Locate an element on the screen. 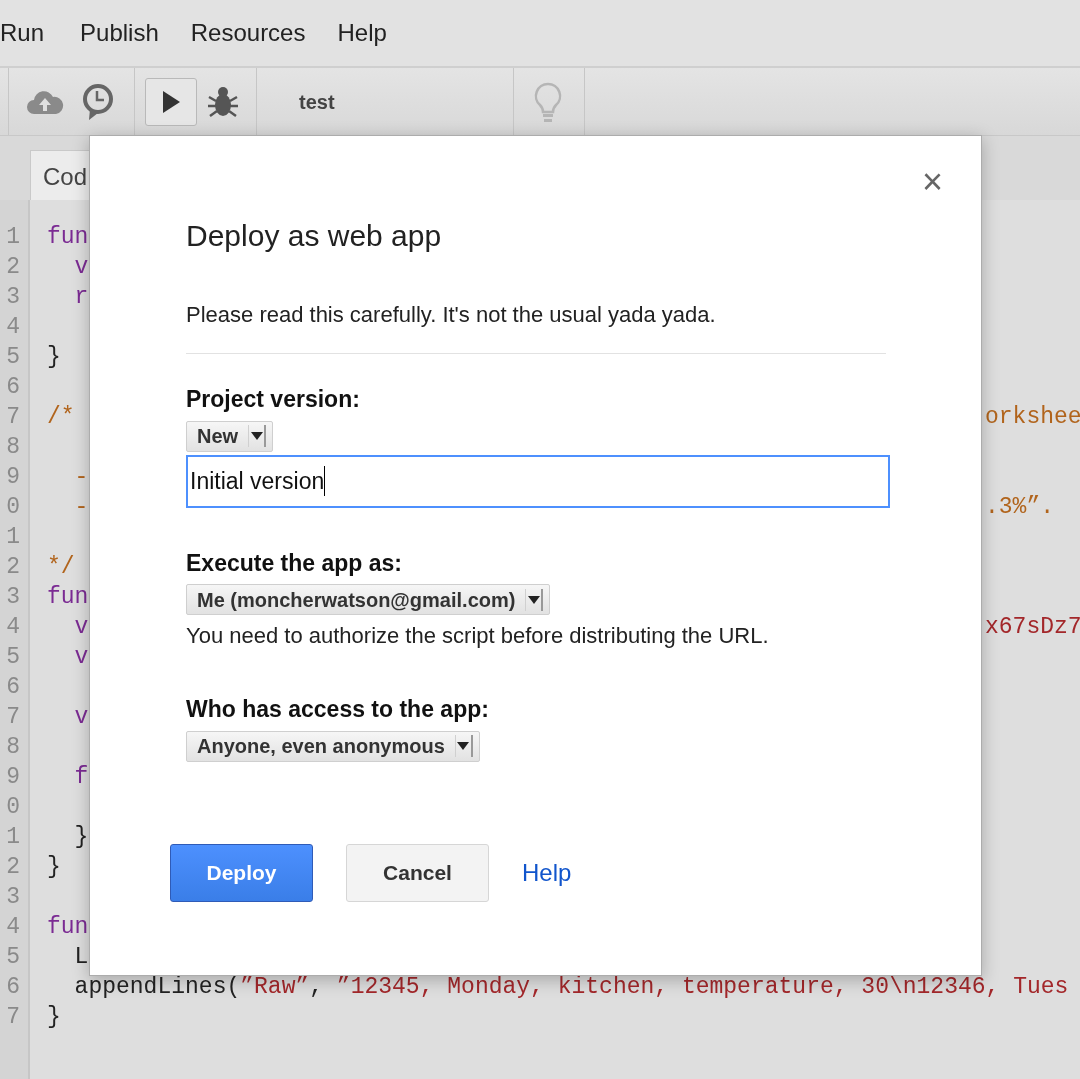 Image resolution: width=1080 pixels, height=1079 pixels. code-text: , is located at coordinates (317, 987).